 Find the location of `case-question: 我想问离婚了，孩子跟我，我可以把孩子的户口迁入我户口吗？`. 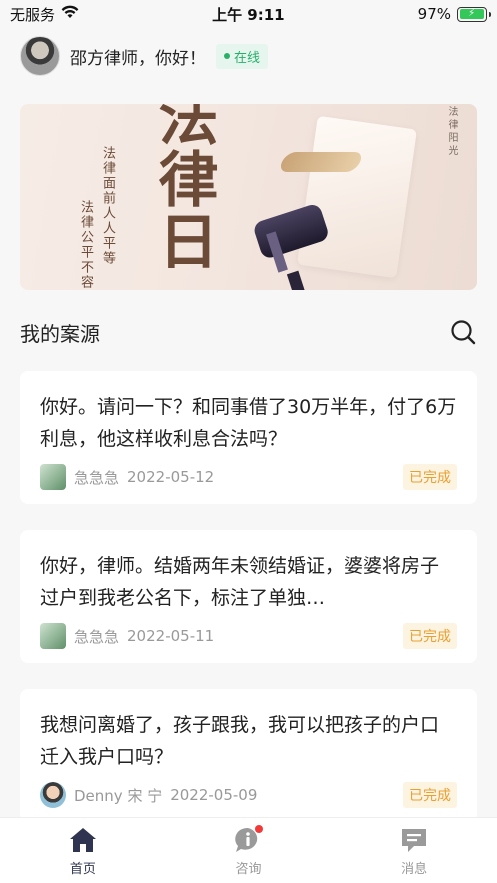

case-question: 我想问离婚了，孩子跟我，我可以把孩子的户口迁入我户口吗？ is located at coordinates (240, 741).